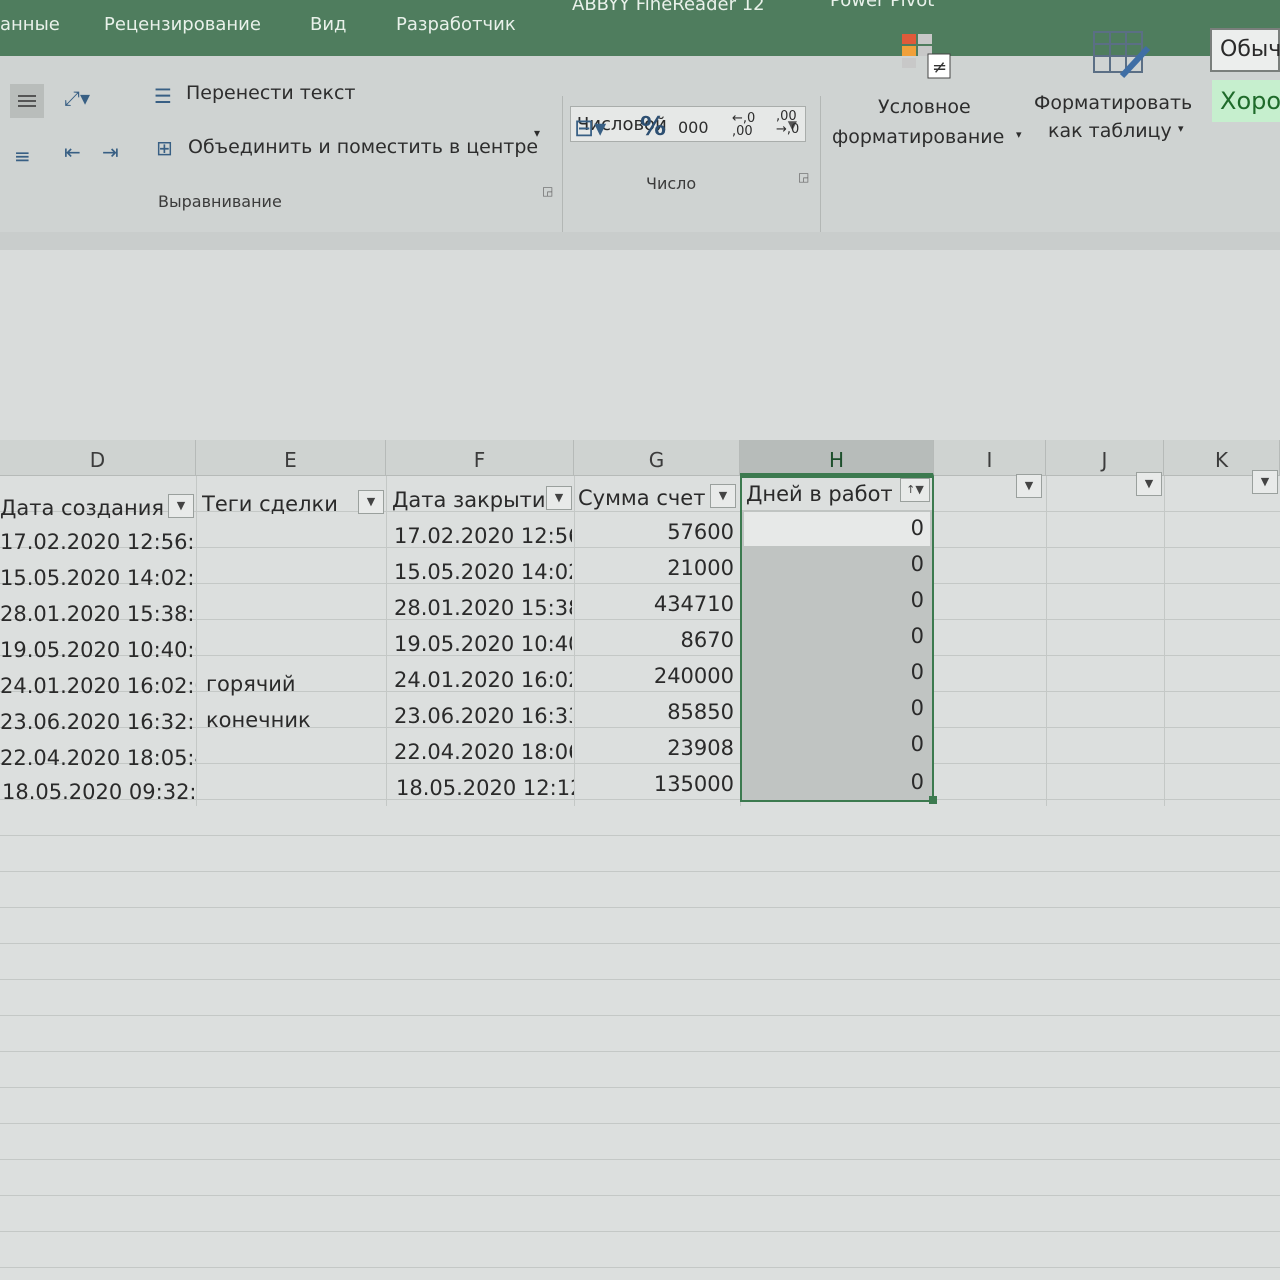 The image size is (1280, 1280). I want to click on column-header-j: J, so click(1105, 458).